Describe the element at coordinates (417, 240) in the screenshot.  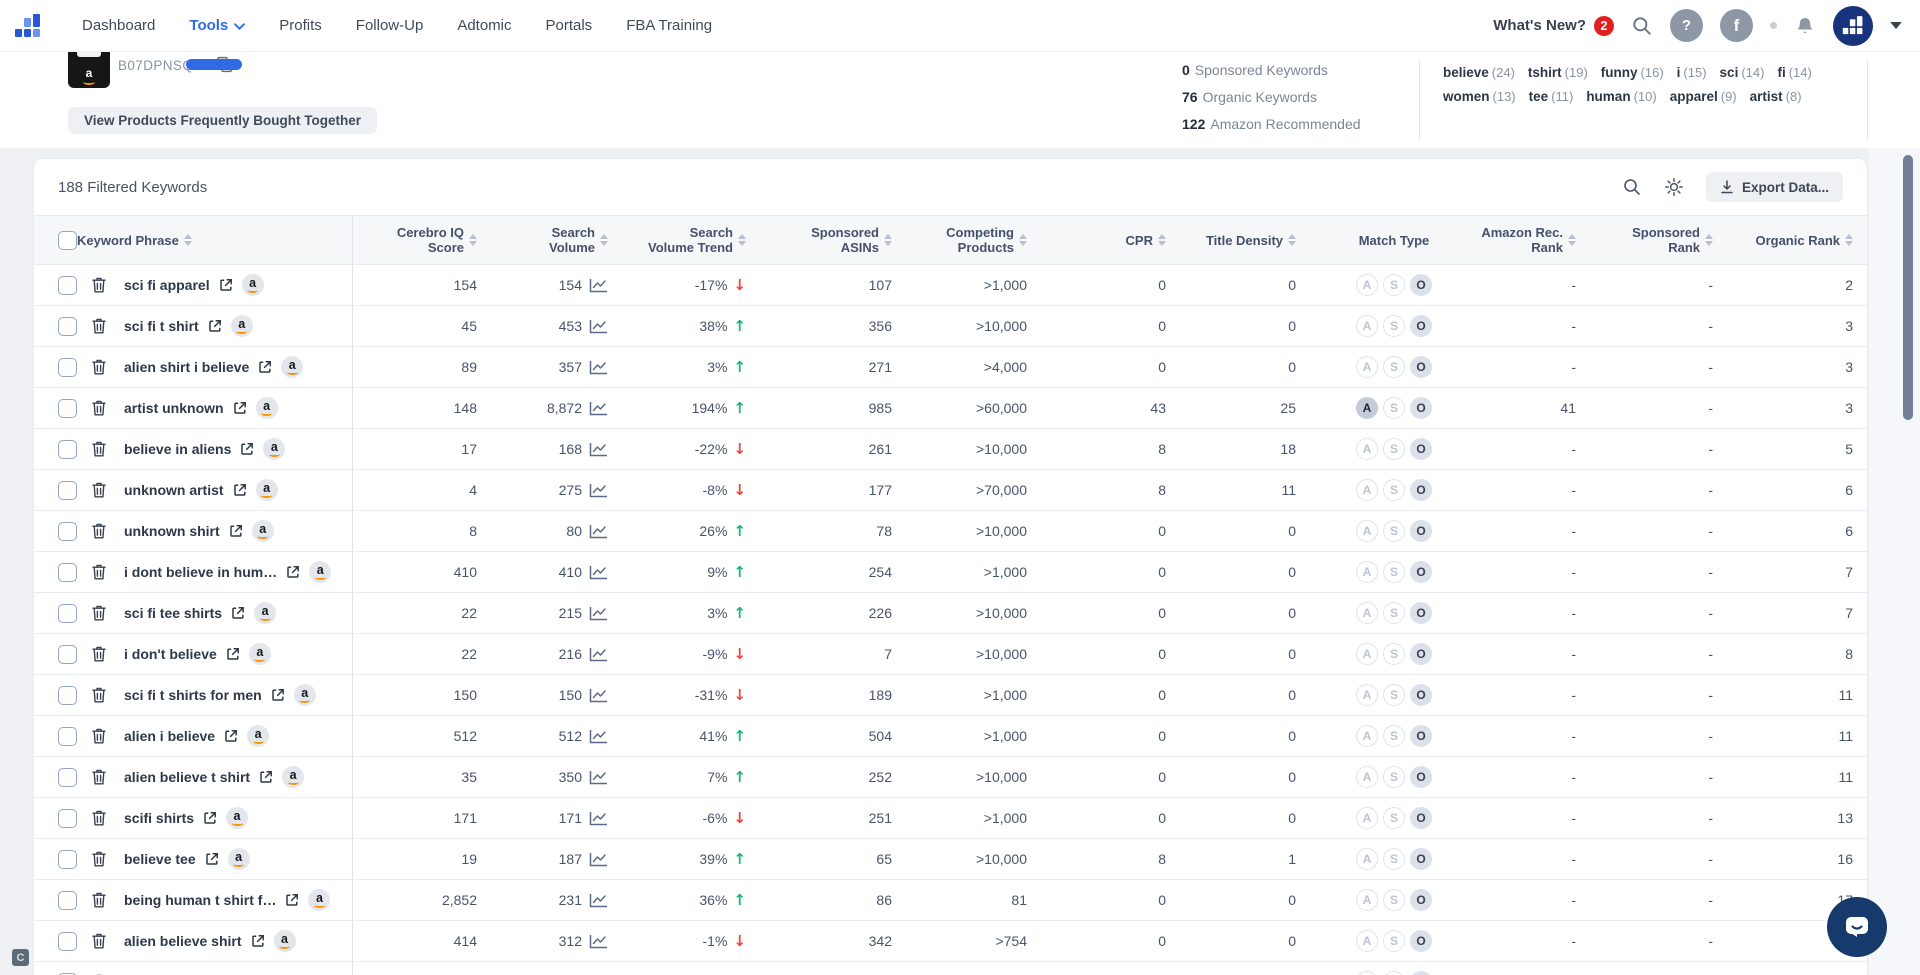
I see `column-header-cerebro-iq-score: Cerebro IQ Score` at that location.